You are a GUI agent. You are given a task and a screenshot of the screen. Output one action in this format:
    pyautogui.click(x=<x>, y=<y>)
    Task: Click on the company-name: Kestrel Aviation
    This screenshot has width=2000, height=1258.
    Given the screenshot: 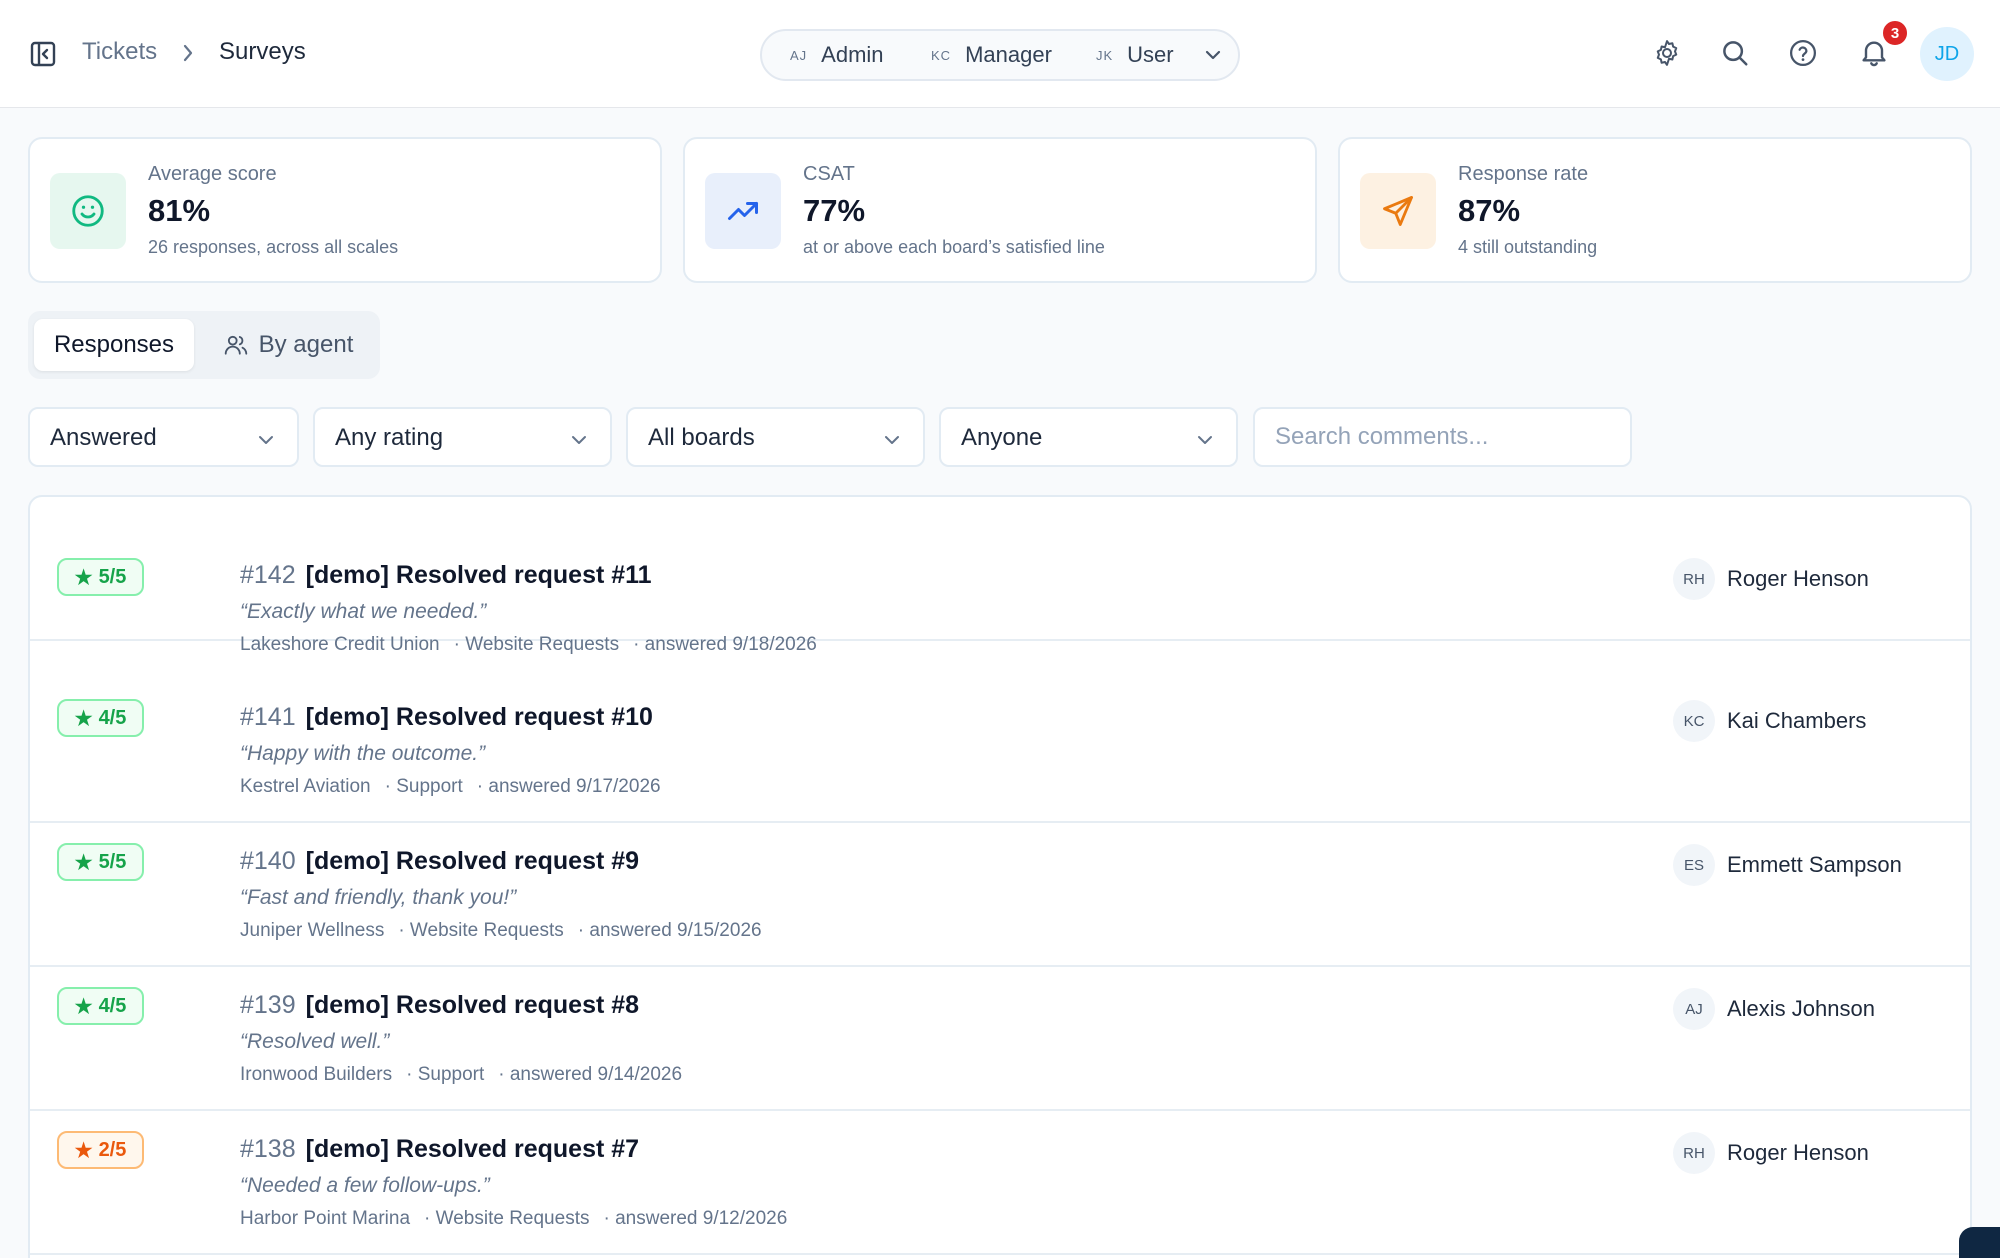 What is the action you would take?
    pyautogui.click(x=305, y=786)
    